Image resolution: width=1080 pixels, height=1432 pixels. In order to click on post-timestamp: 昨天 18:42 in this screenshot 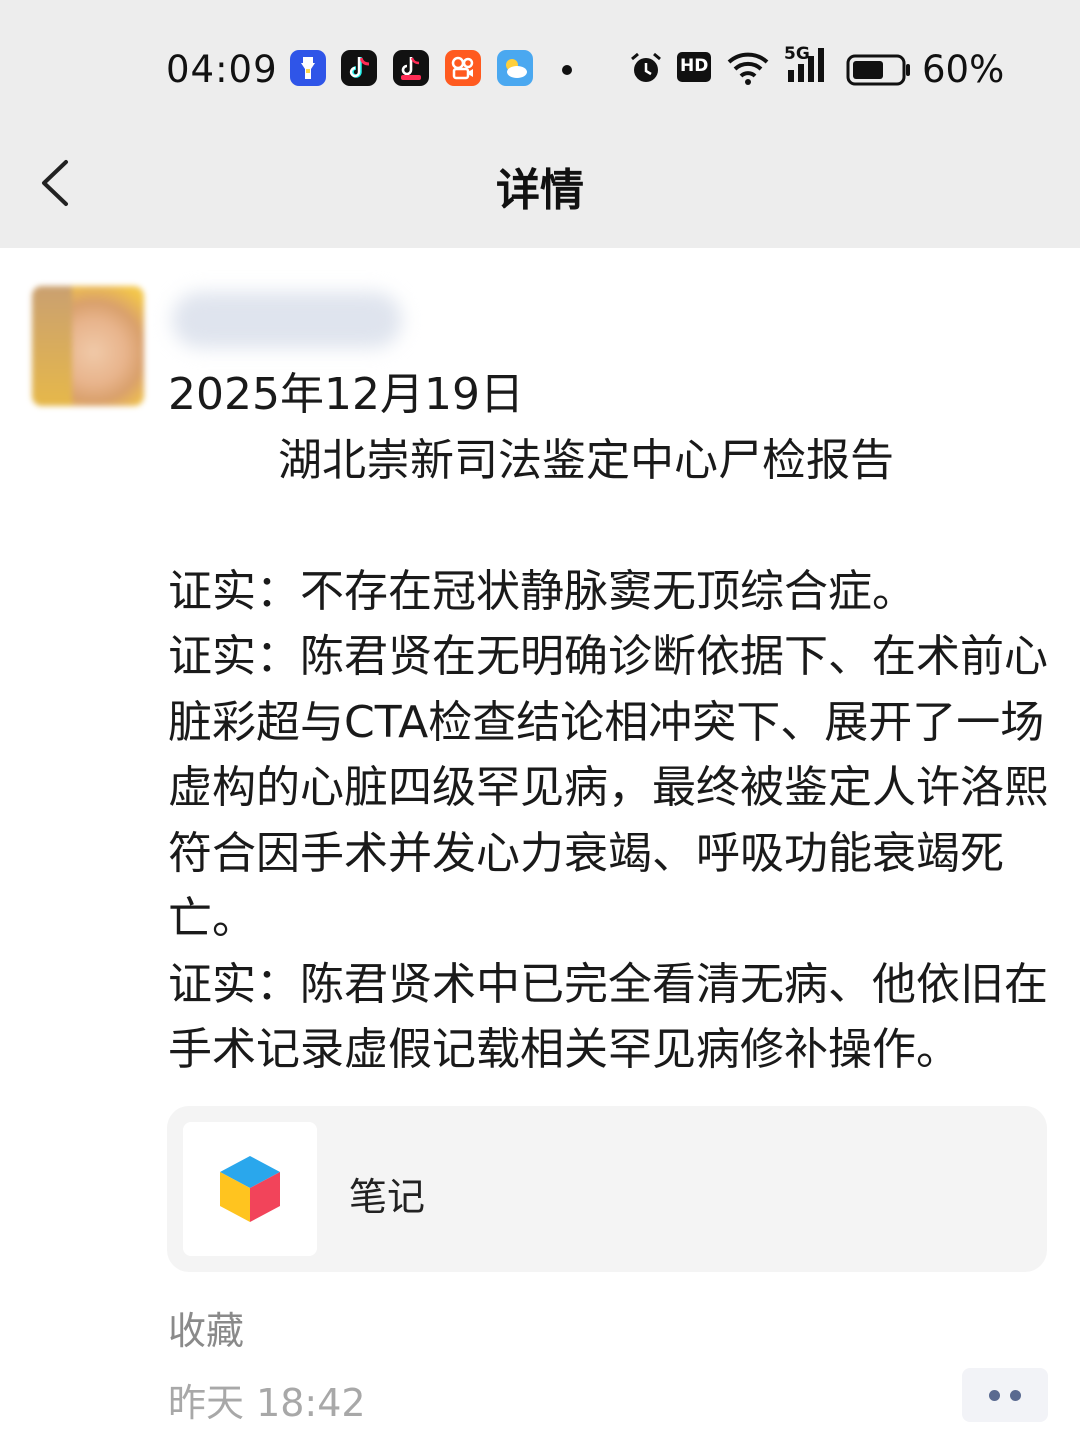, I will do `click(267, 1403)`.